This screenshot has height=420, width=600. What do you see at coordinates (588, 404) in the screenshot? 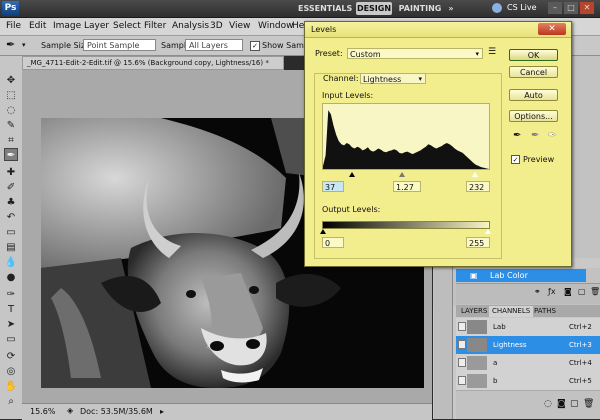
I see `delete-channel-icon: 🗑` at bounding box center [588, 404].